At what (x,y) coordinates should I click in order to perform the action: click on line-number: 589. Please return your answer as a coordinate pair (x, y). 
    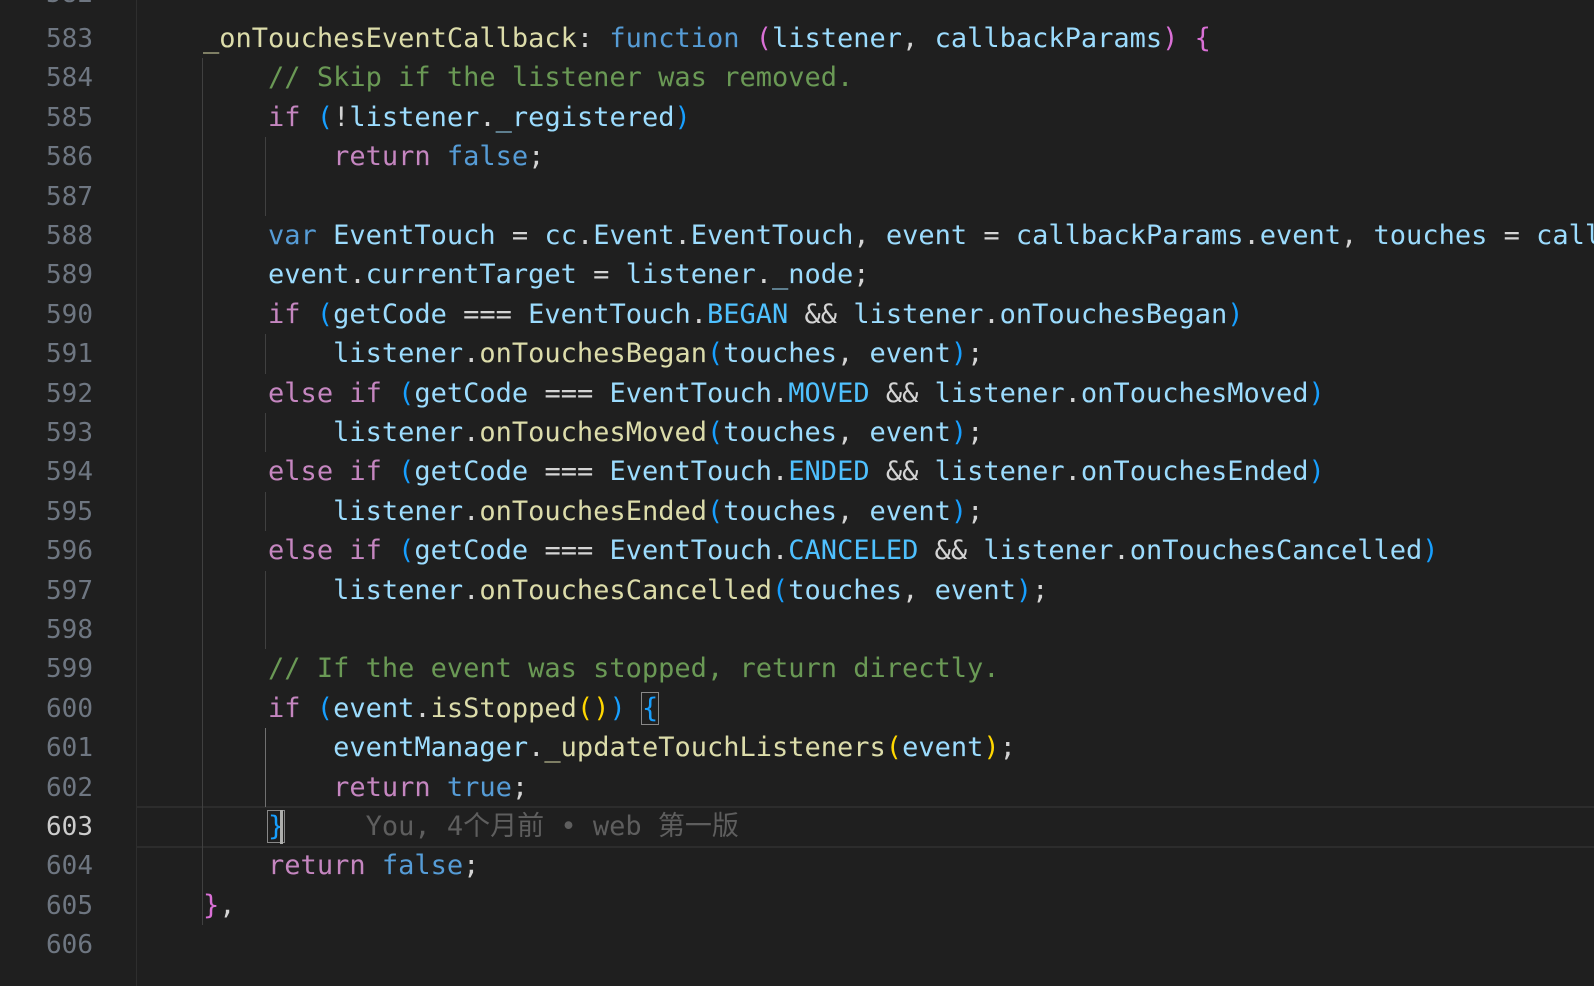
    Looking at the image, I should click on (69, 275).